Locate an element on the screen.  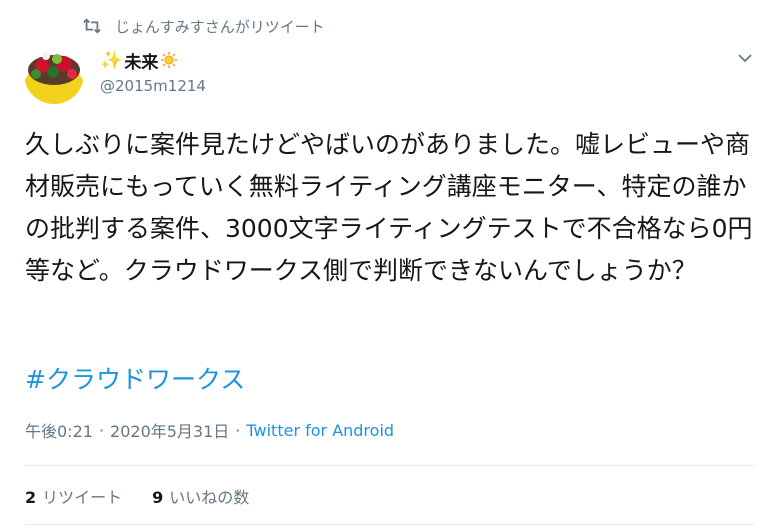
author-name: 未来 is located at coordinates (141, 60).